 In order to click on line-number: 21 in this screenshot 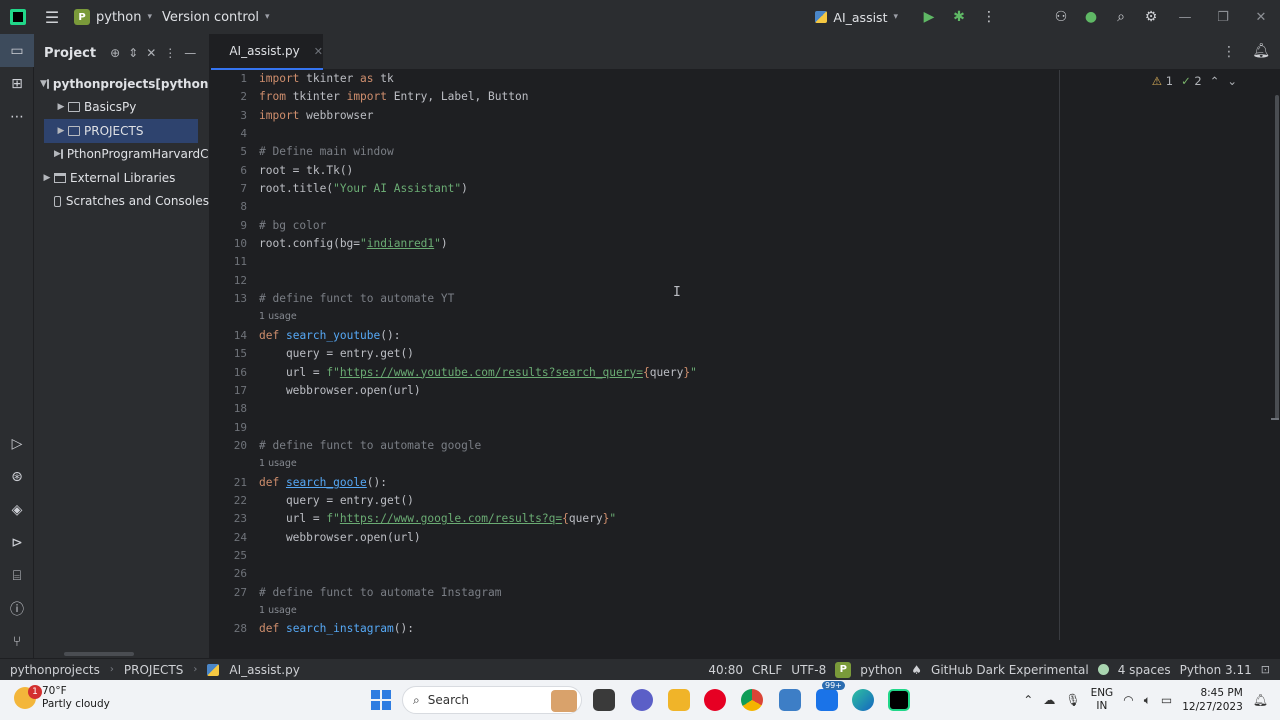, I will do `click(240, 482)`.